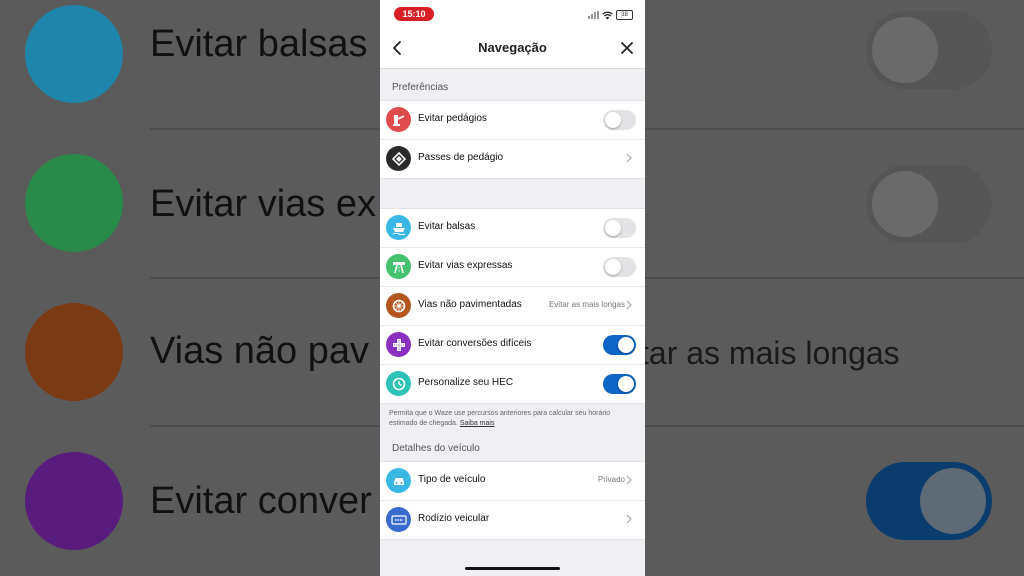 This screenshot has height=576, width=1024. Describe the element at coordinates (624, 15) in the screenshot. I see `battery-icon: 38` at that location.